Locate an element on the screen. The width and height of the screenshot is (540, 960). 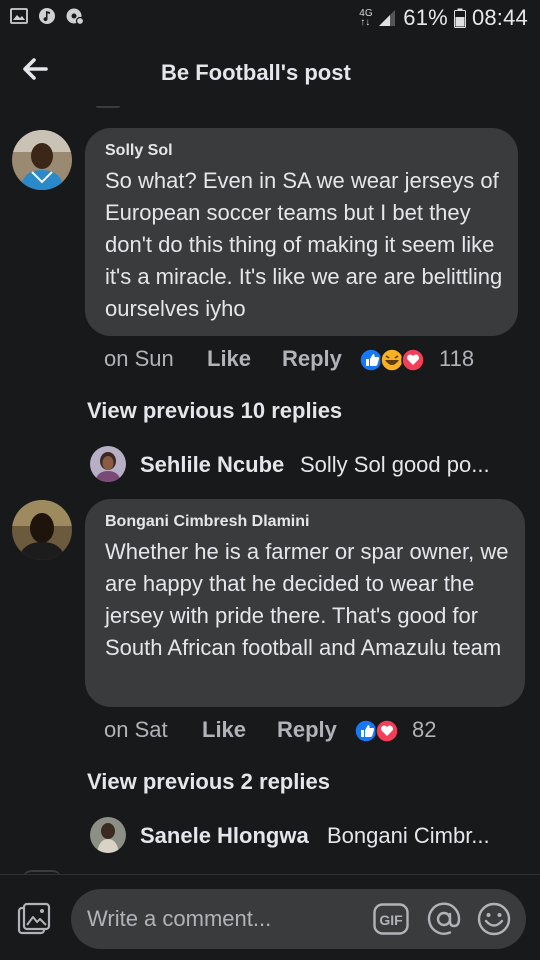
photo-icon is located at coordinates (34, 919).